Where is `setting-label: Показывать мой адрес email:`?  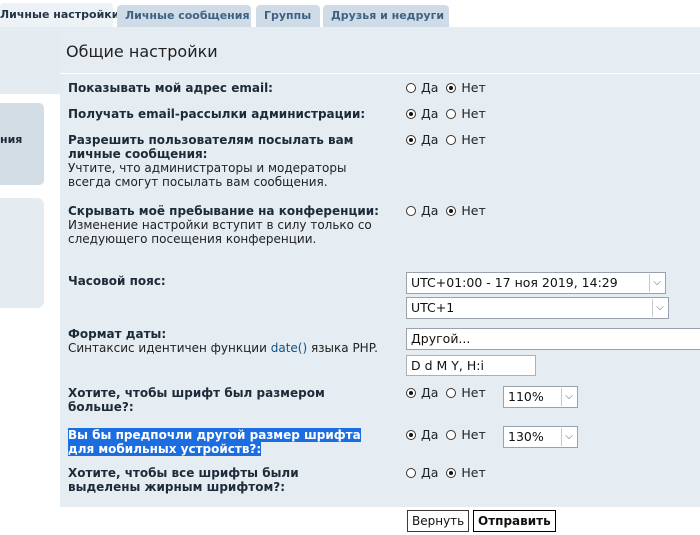 setting-label: Показывать мой адрес email: is located at coordinates (170, 88).